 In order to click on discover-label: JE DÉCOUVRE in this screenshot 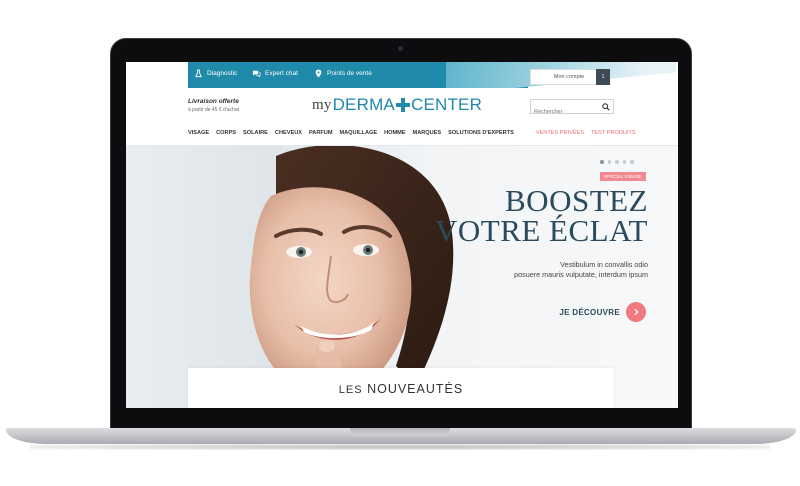, I will do `click(589, 312)`.